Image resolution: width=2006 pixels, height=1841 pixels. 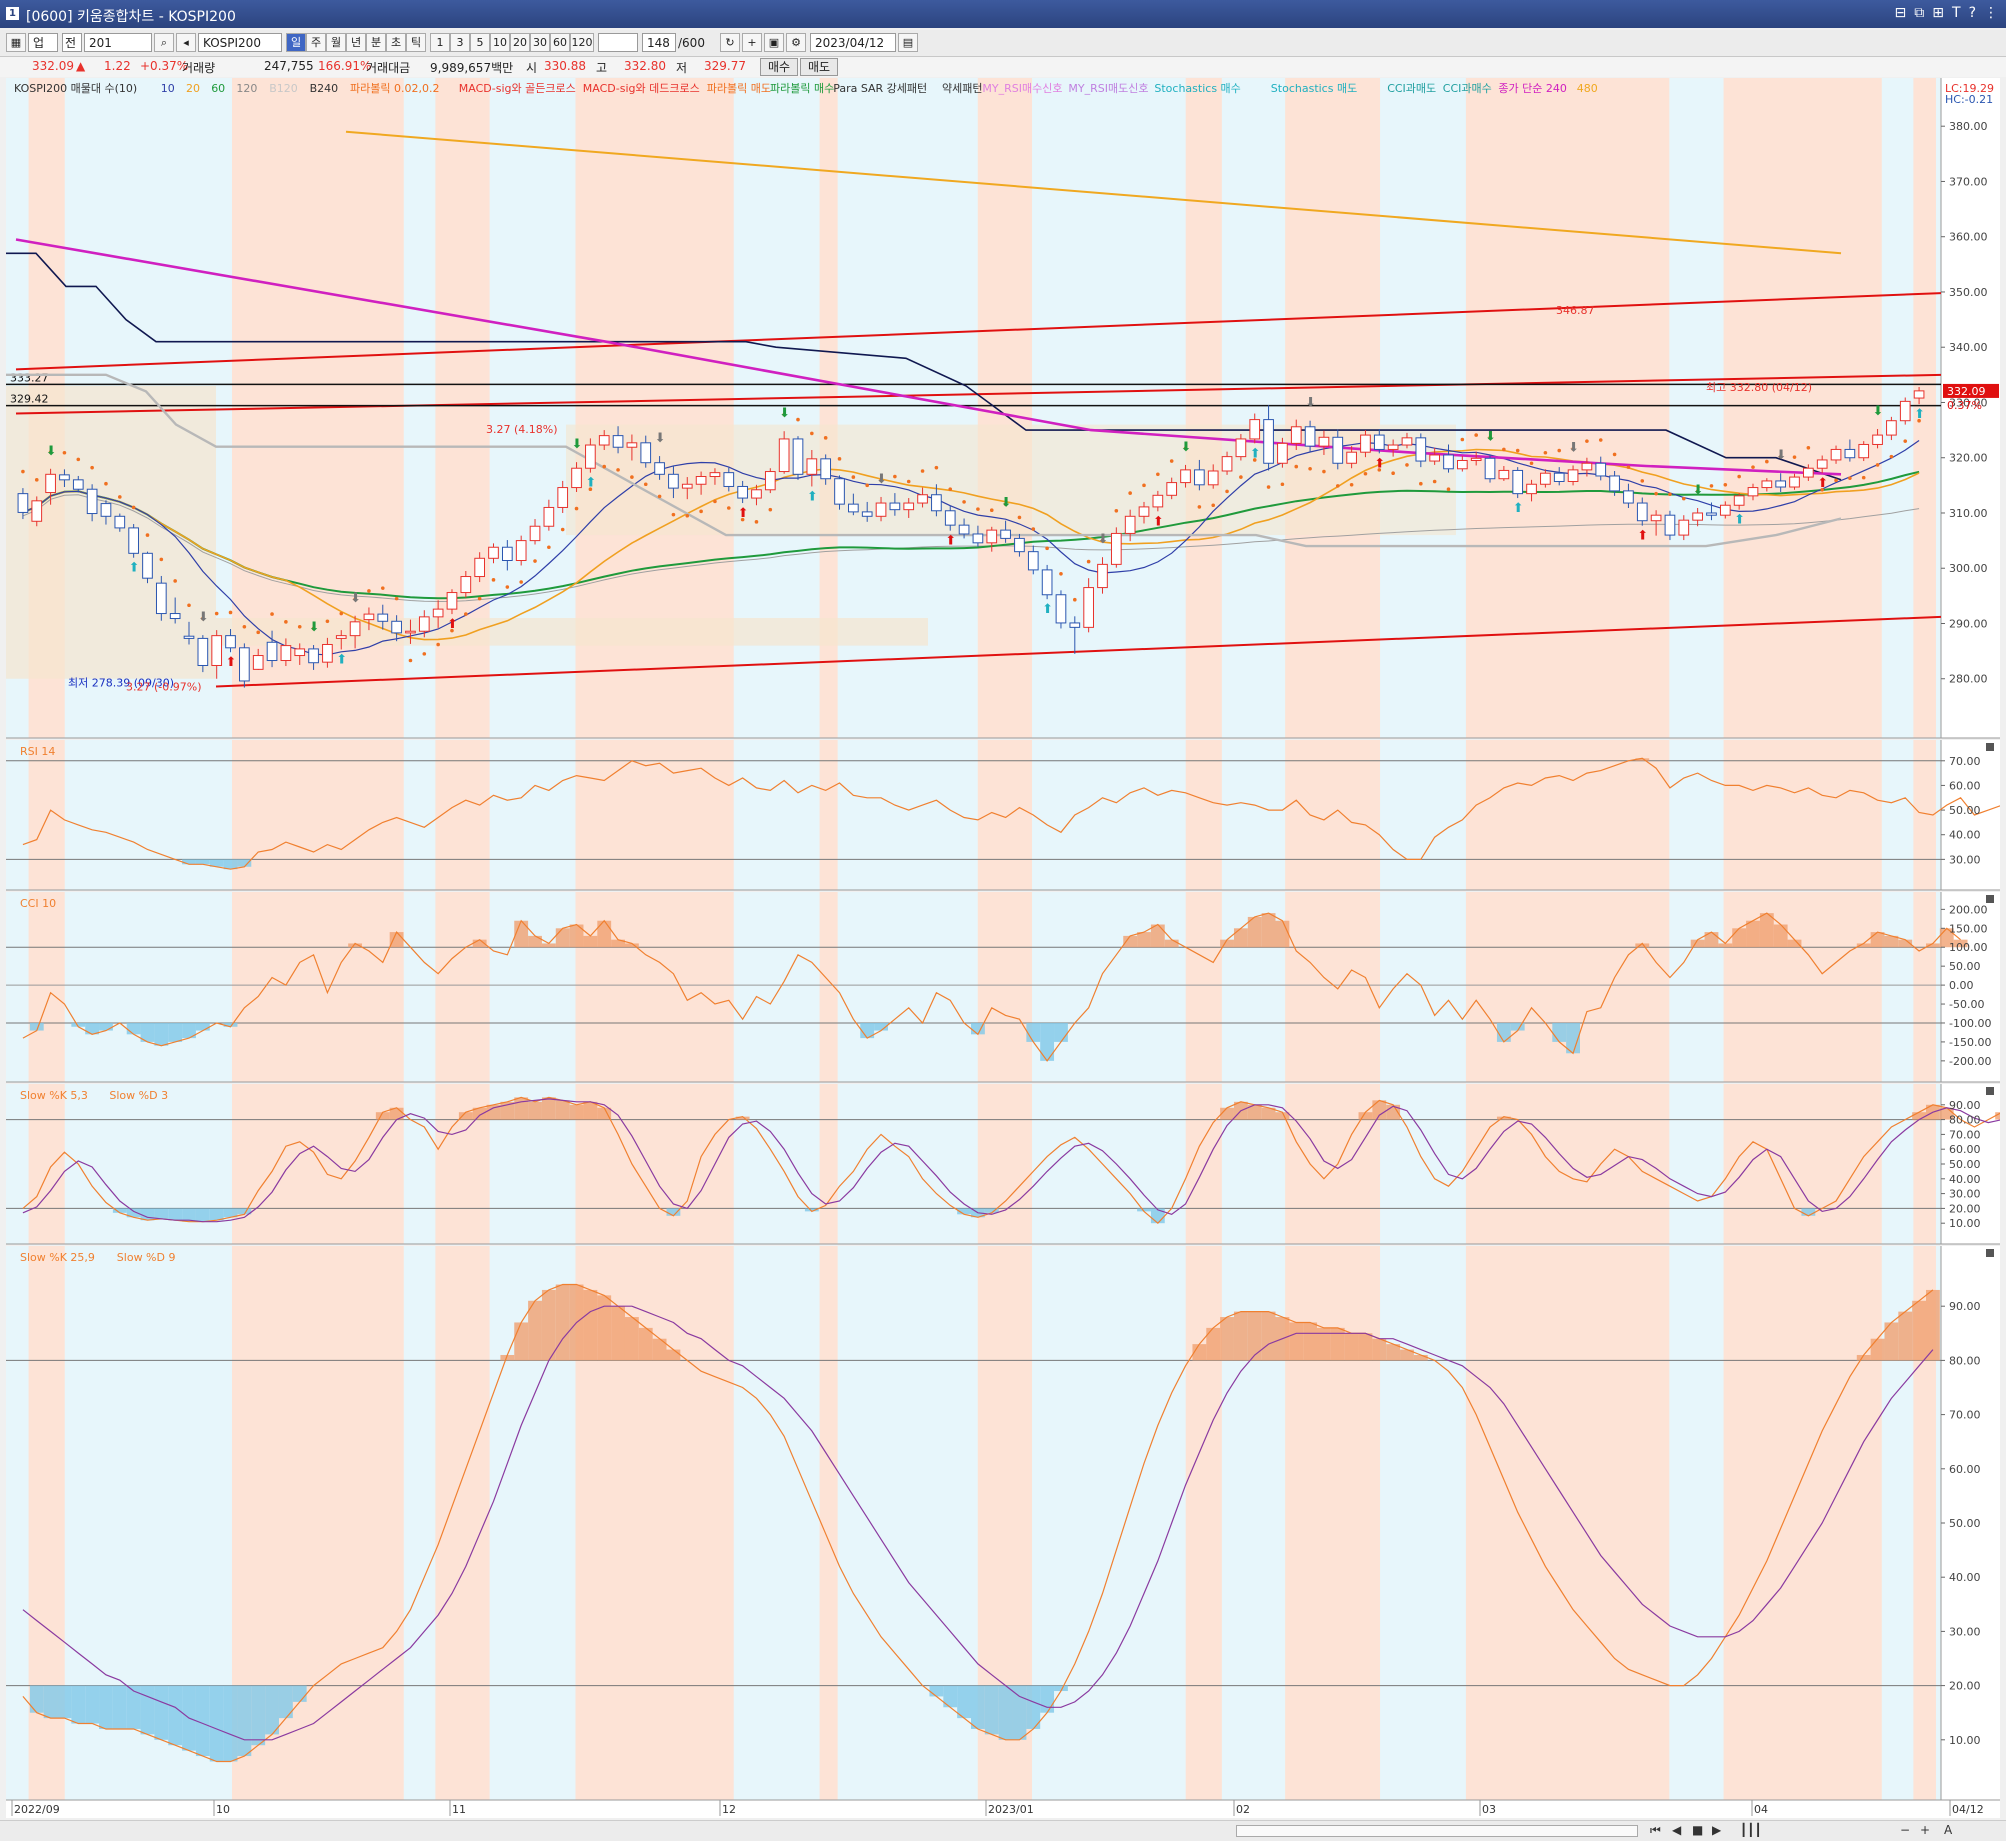 I want to click on stoch-fast-pane-menu-icon, so click(x=1990, y=1091).